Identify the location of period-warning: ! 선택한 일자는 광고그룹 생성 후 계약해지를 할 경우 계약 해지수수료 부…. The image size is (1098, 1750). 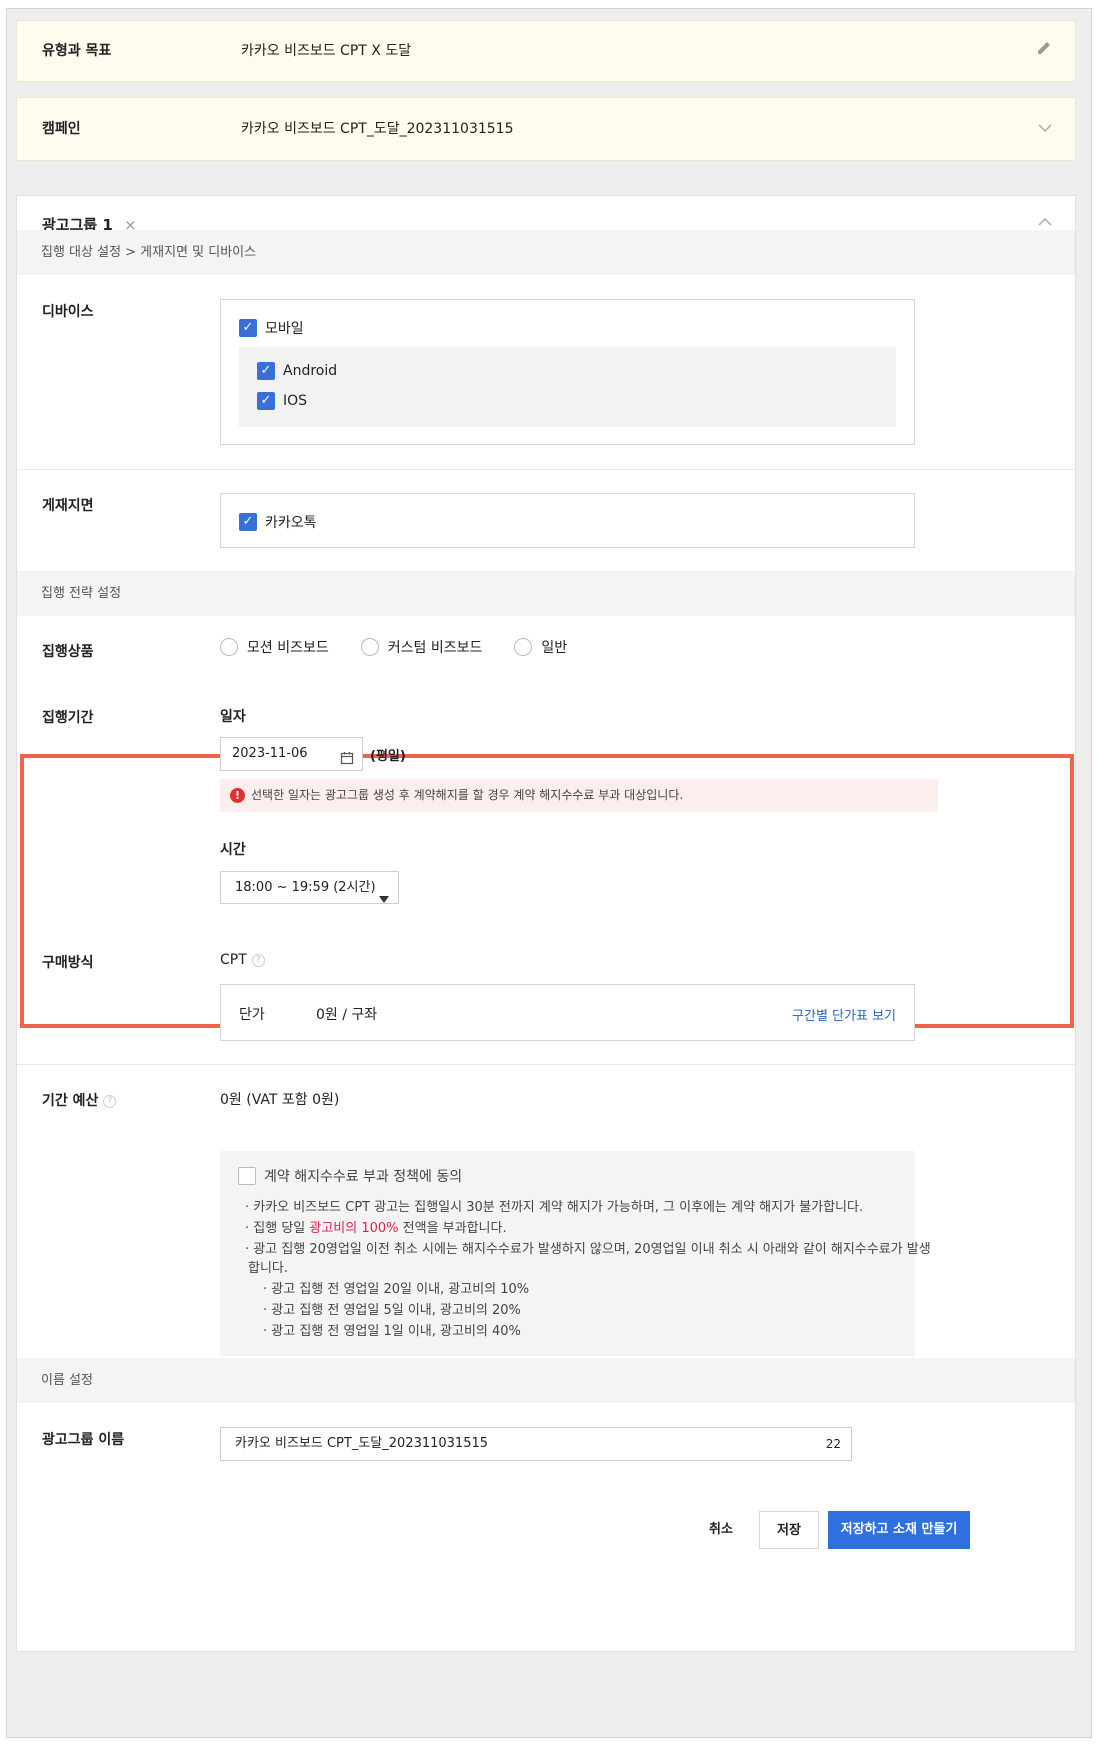
(579, 795).